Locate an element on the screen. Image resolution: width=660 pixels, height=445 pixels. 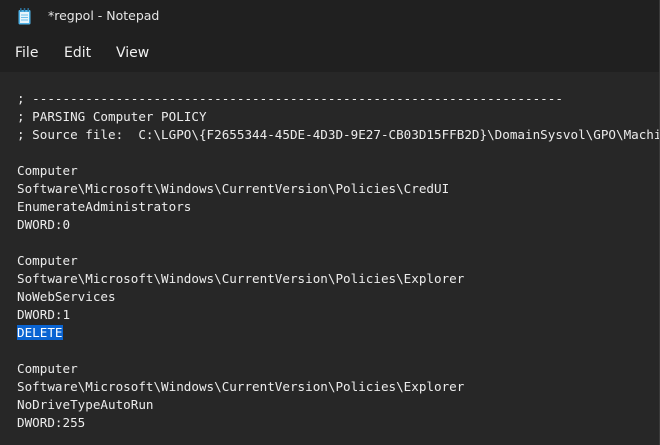
editor-line: NoDriveTypeAutoRun is located at coordinates (338, 405).